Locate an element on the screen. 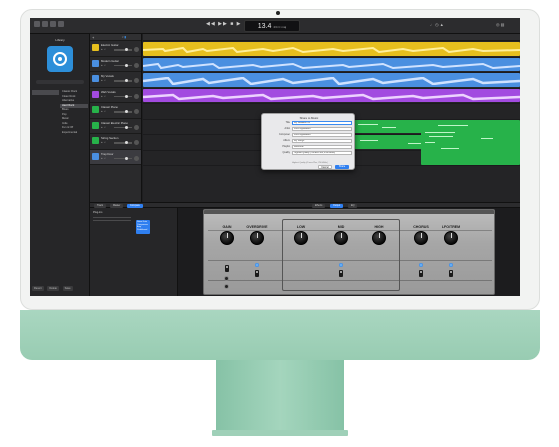 This screenshot has width=559, height=447. library-category is located at coordinates (45, 101).